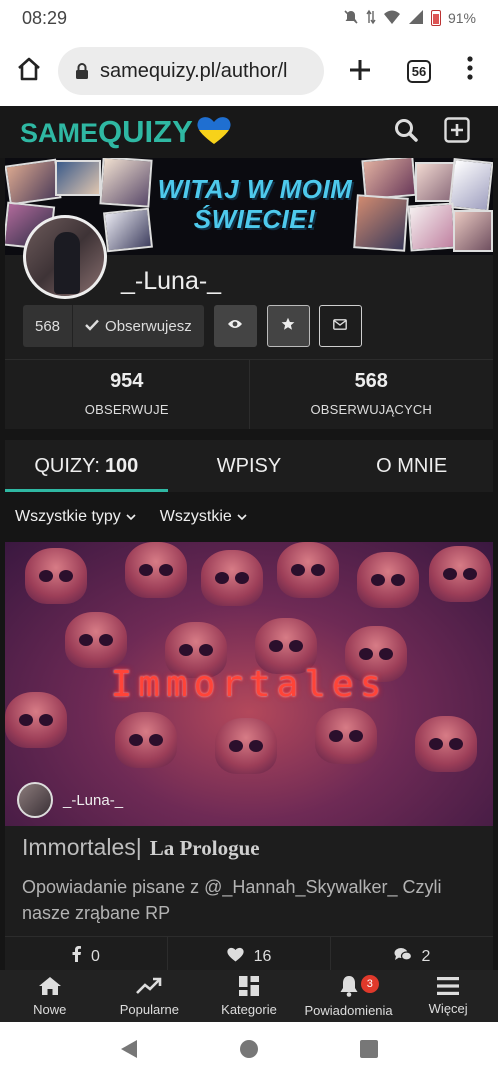 The height and width of the screenshot is (1080, 498). What do you see at coordinates (86, 953) in the screenshot?
I see `share-facebook-button: 0` at bounding box center [86, 953].